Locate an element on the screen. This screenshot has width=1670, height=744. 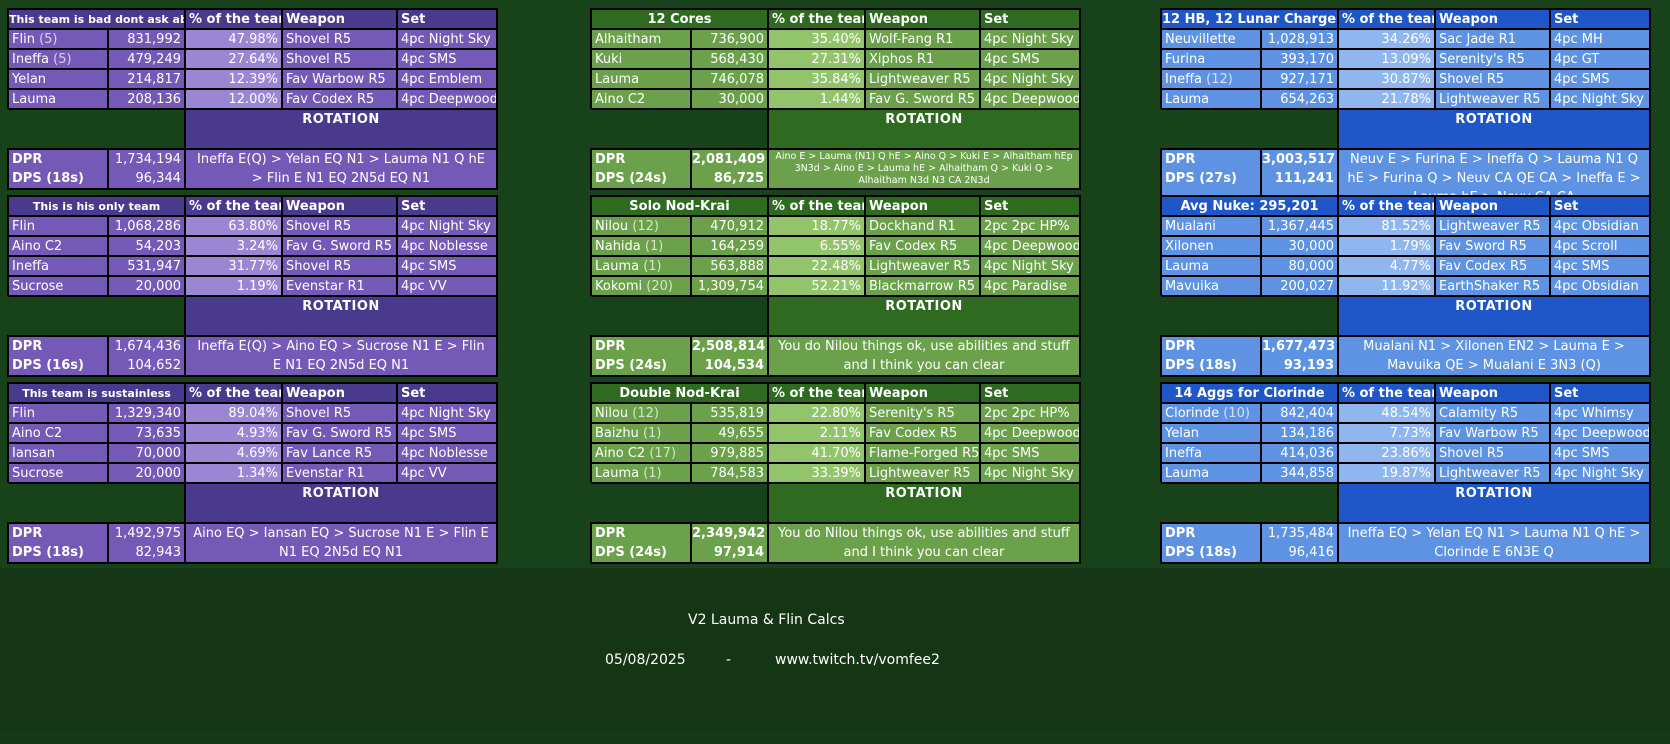
member-name-text: Furina is located at coordinates (1185, 59).